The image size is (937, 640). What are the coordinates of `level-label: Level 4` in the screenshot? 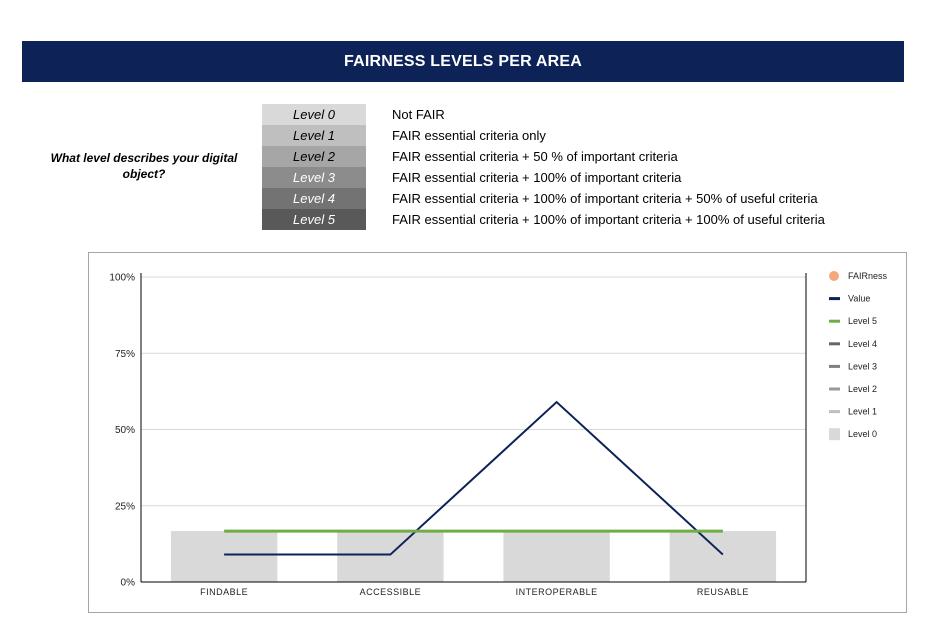 It's located at (314, 198).